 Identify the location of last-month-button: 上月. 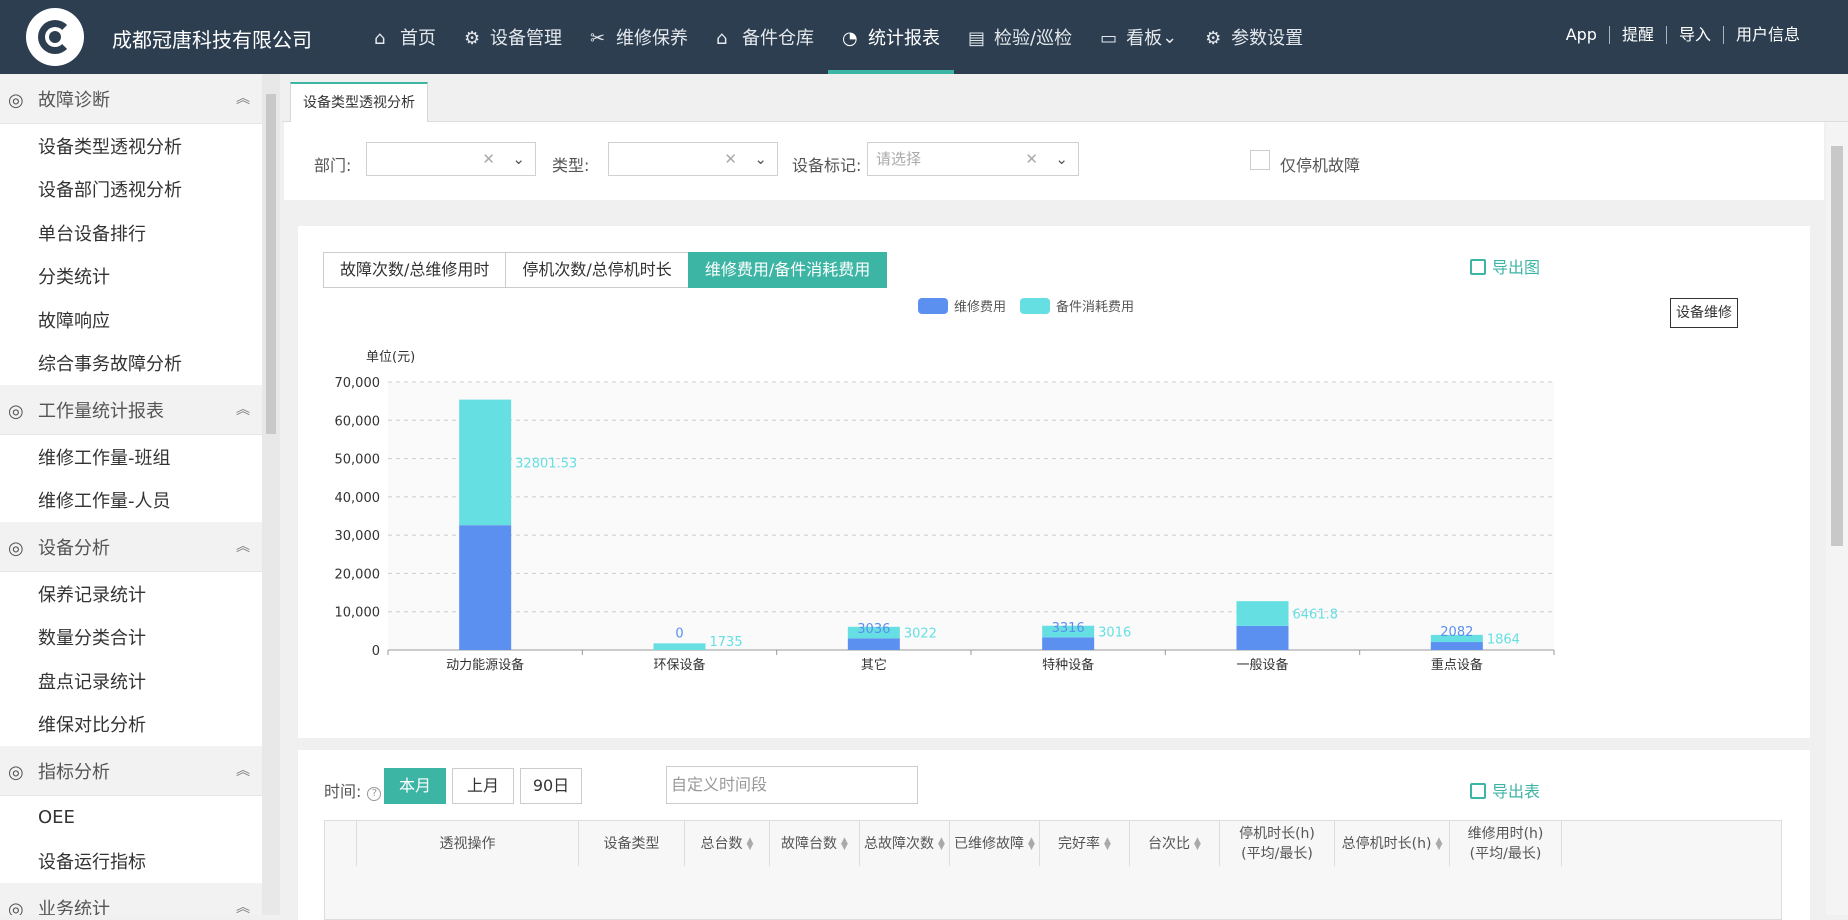
(483, 786).